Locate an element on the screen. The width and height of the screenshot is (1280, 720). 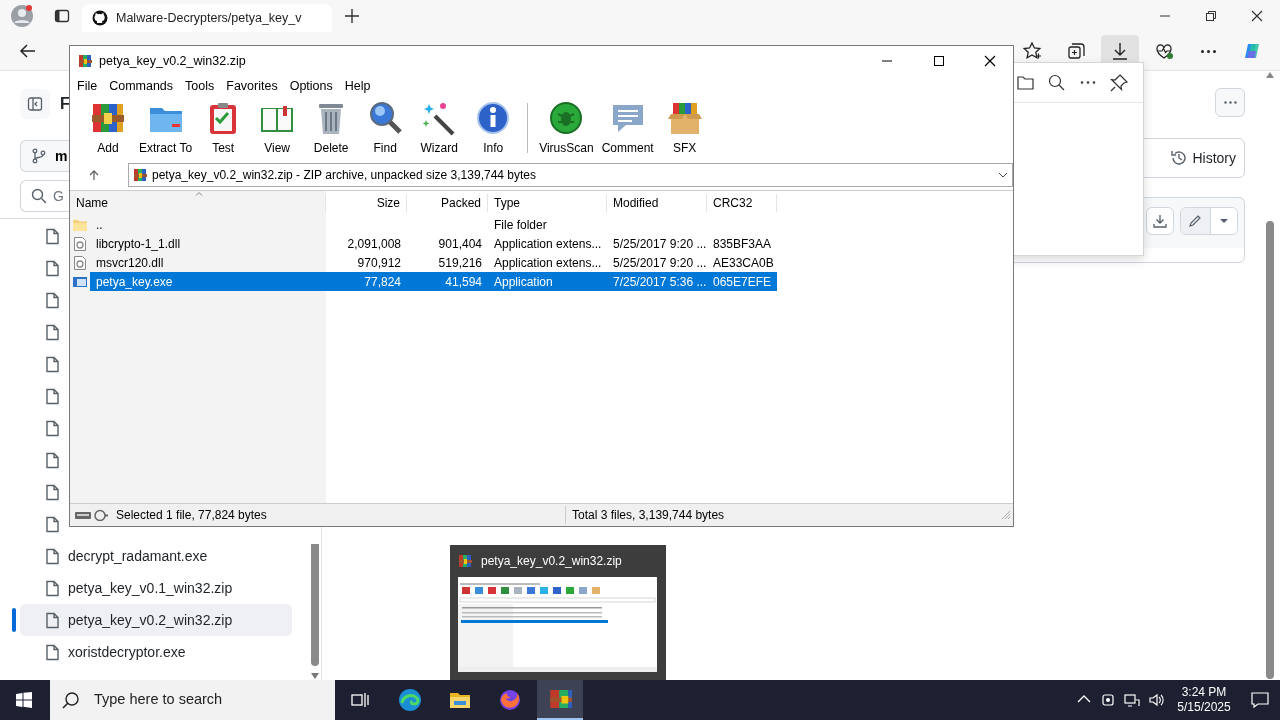
table-cell-text: 2,091,008 is located at coordinates (374, 244).